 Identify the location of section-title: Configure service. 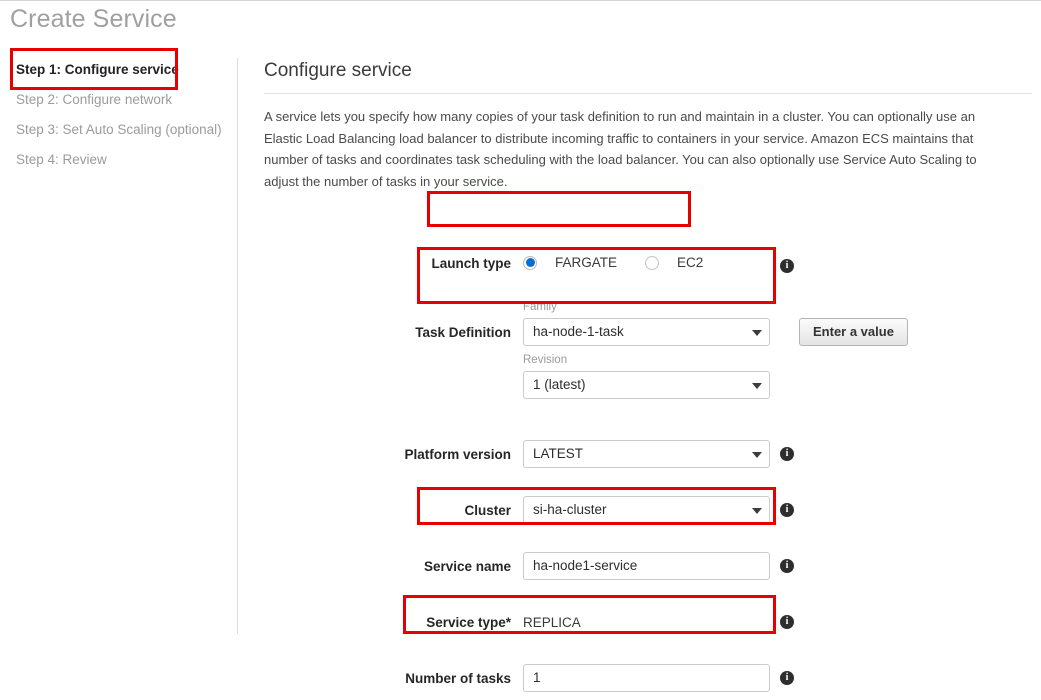
(338, 70).